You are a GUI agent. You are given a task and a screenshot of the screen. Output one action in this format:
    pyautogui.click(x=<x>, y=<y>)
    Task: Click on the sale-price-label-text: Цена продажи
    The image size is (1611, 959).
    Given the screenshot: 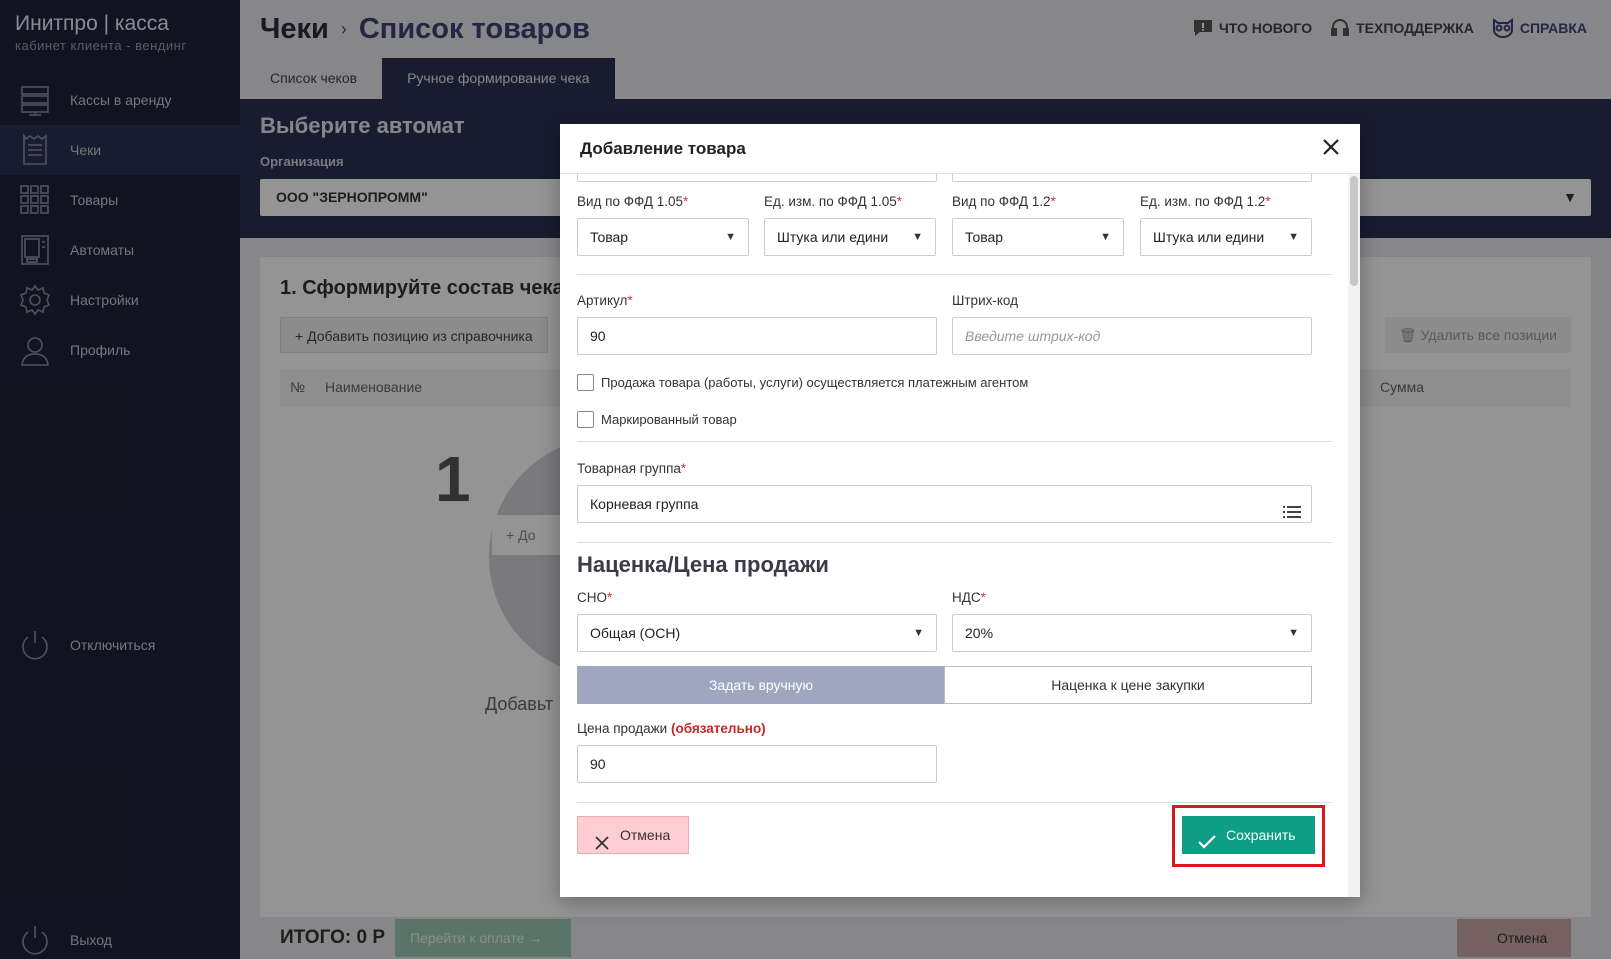 What is the action you would take?
    pyautogui.click(x=622, y=728)
    